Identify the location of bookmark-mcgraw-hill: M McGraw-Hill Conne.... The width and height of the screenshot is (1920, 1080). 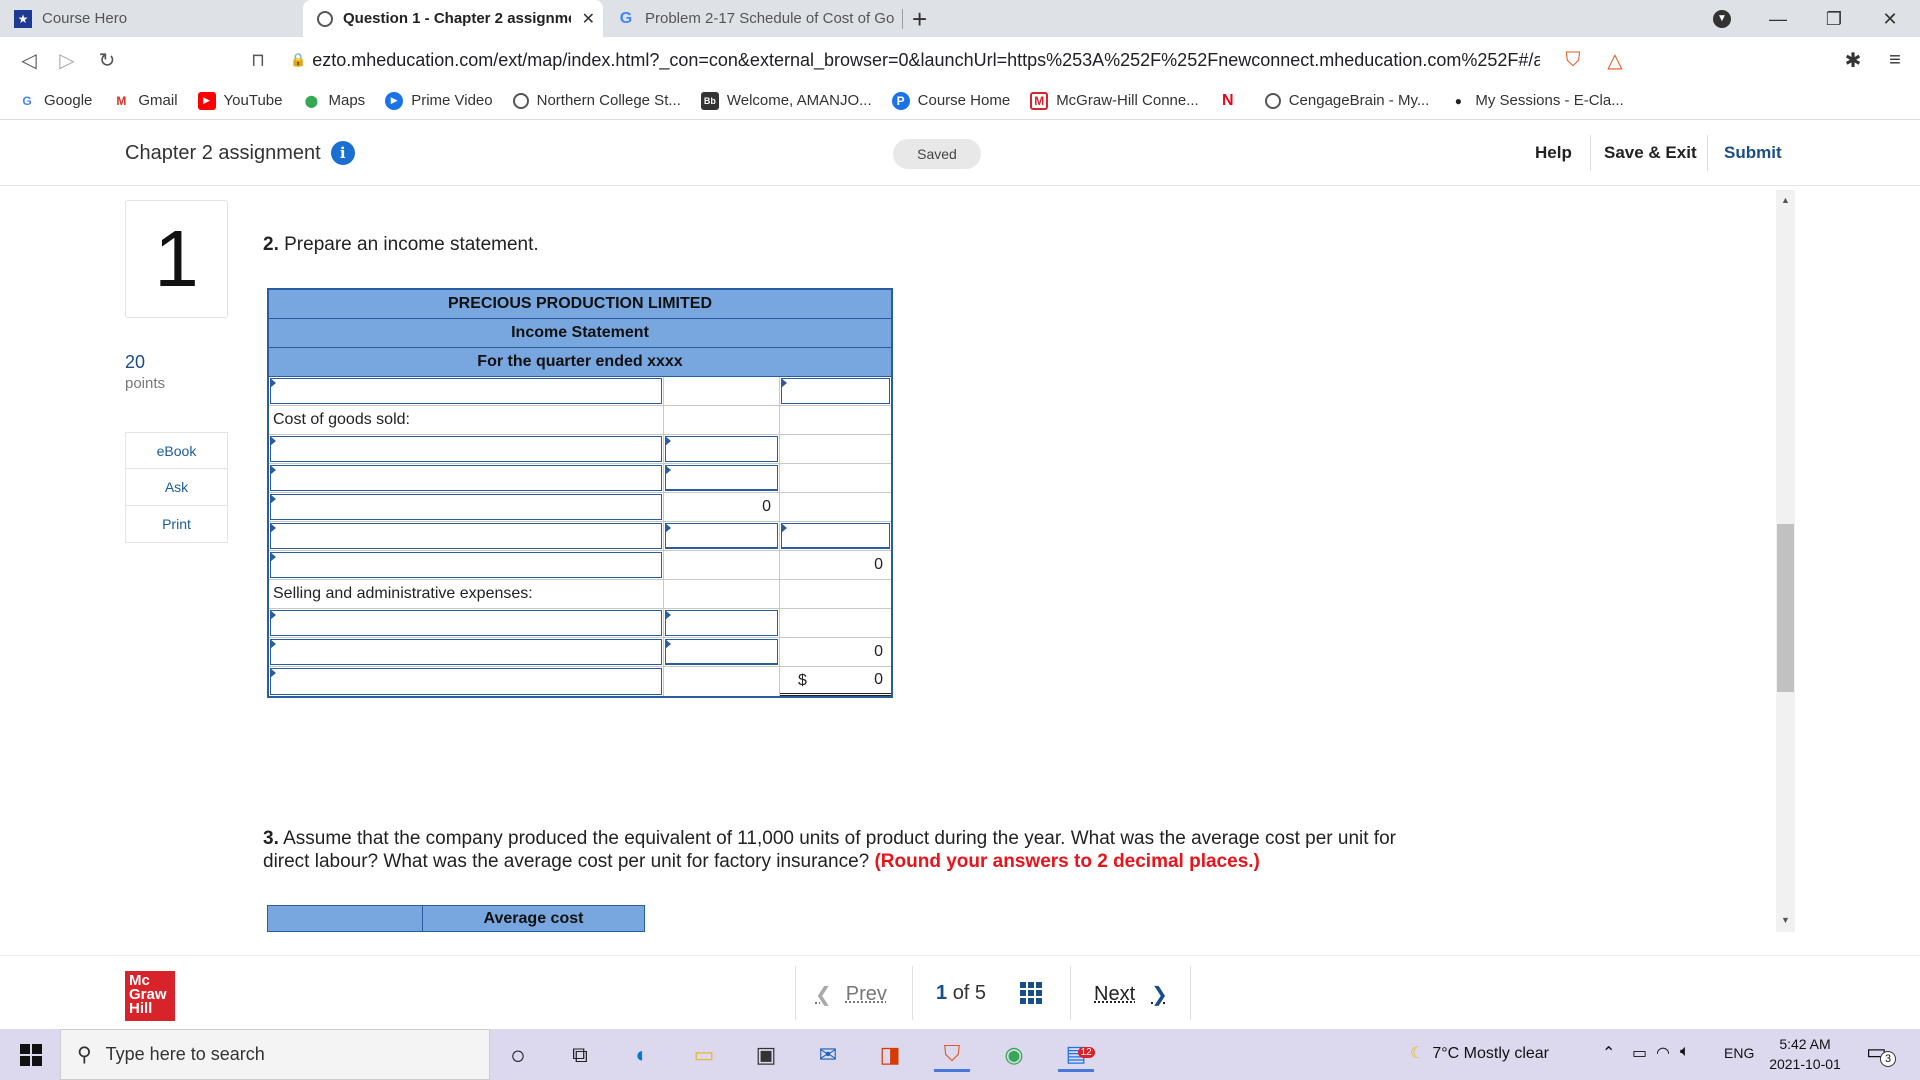
(1114, 100).